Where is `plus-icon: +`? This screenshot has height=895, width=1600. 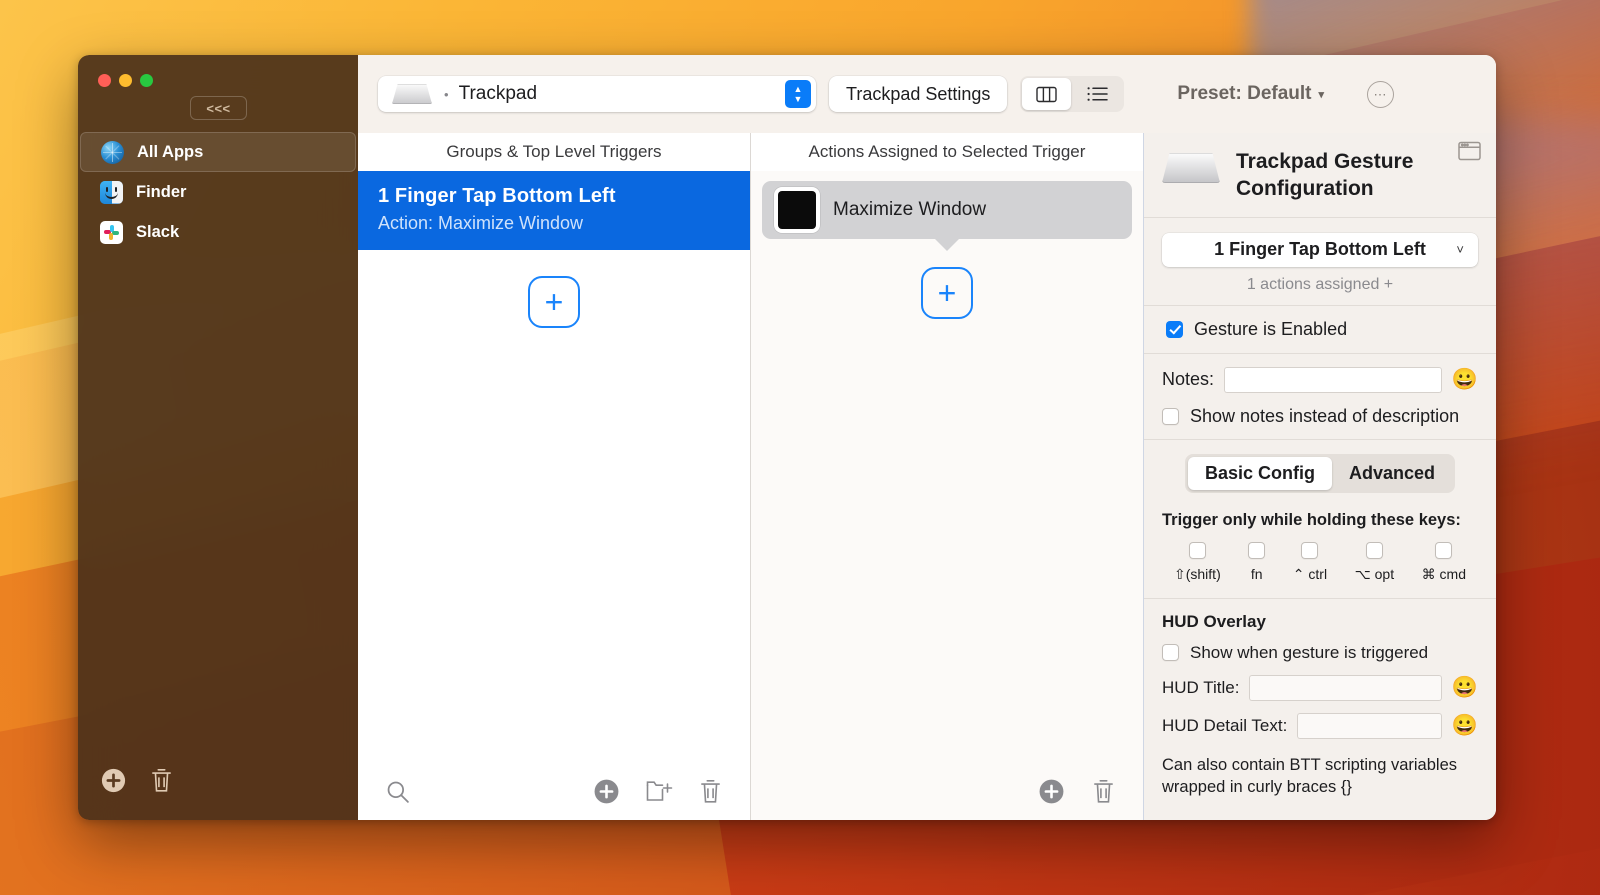 plus-icon: + is located at coordinates (947, 293).